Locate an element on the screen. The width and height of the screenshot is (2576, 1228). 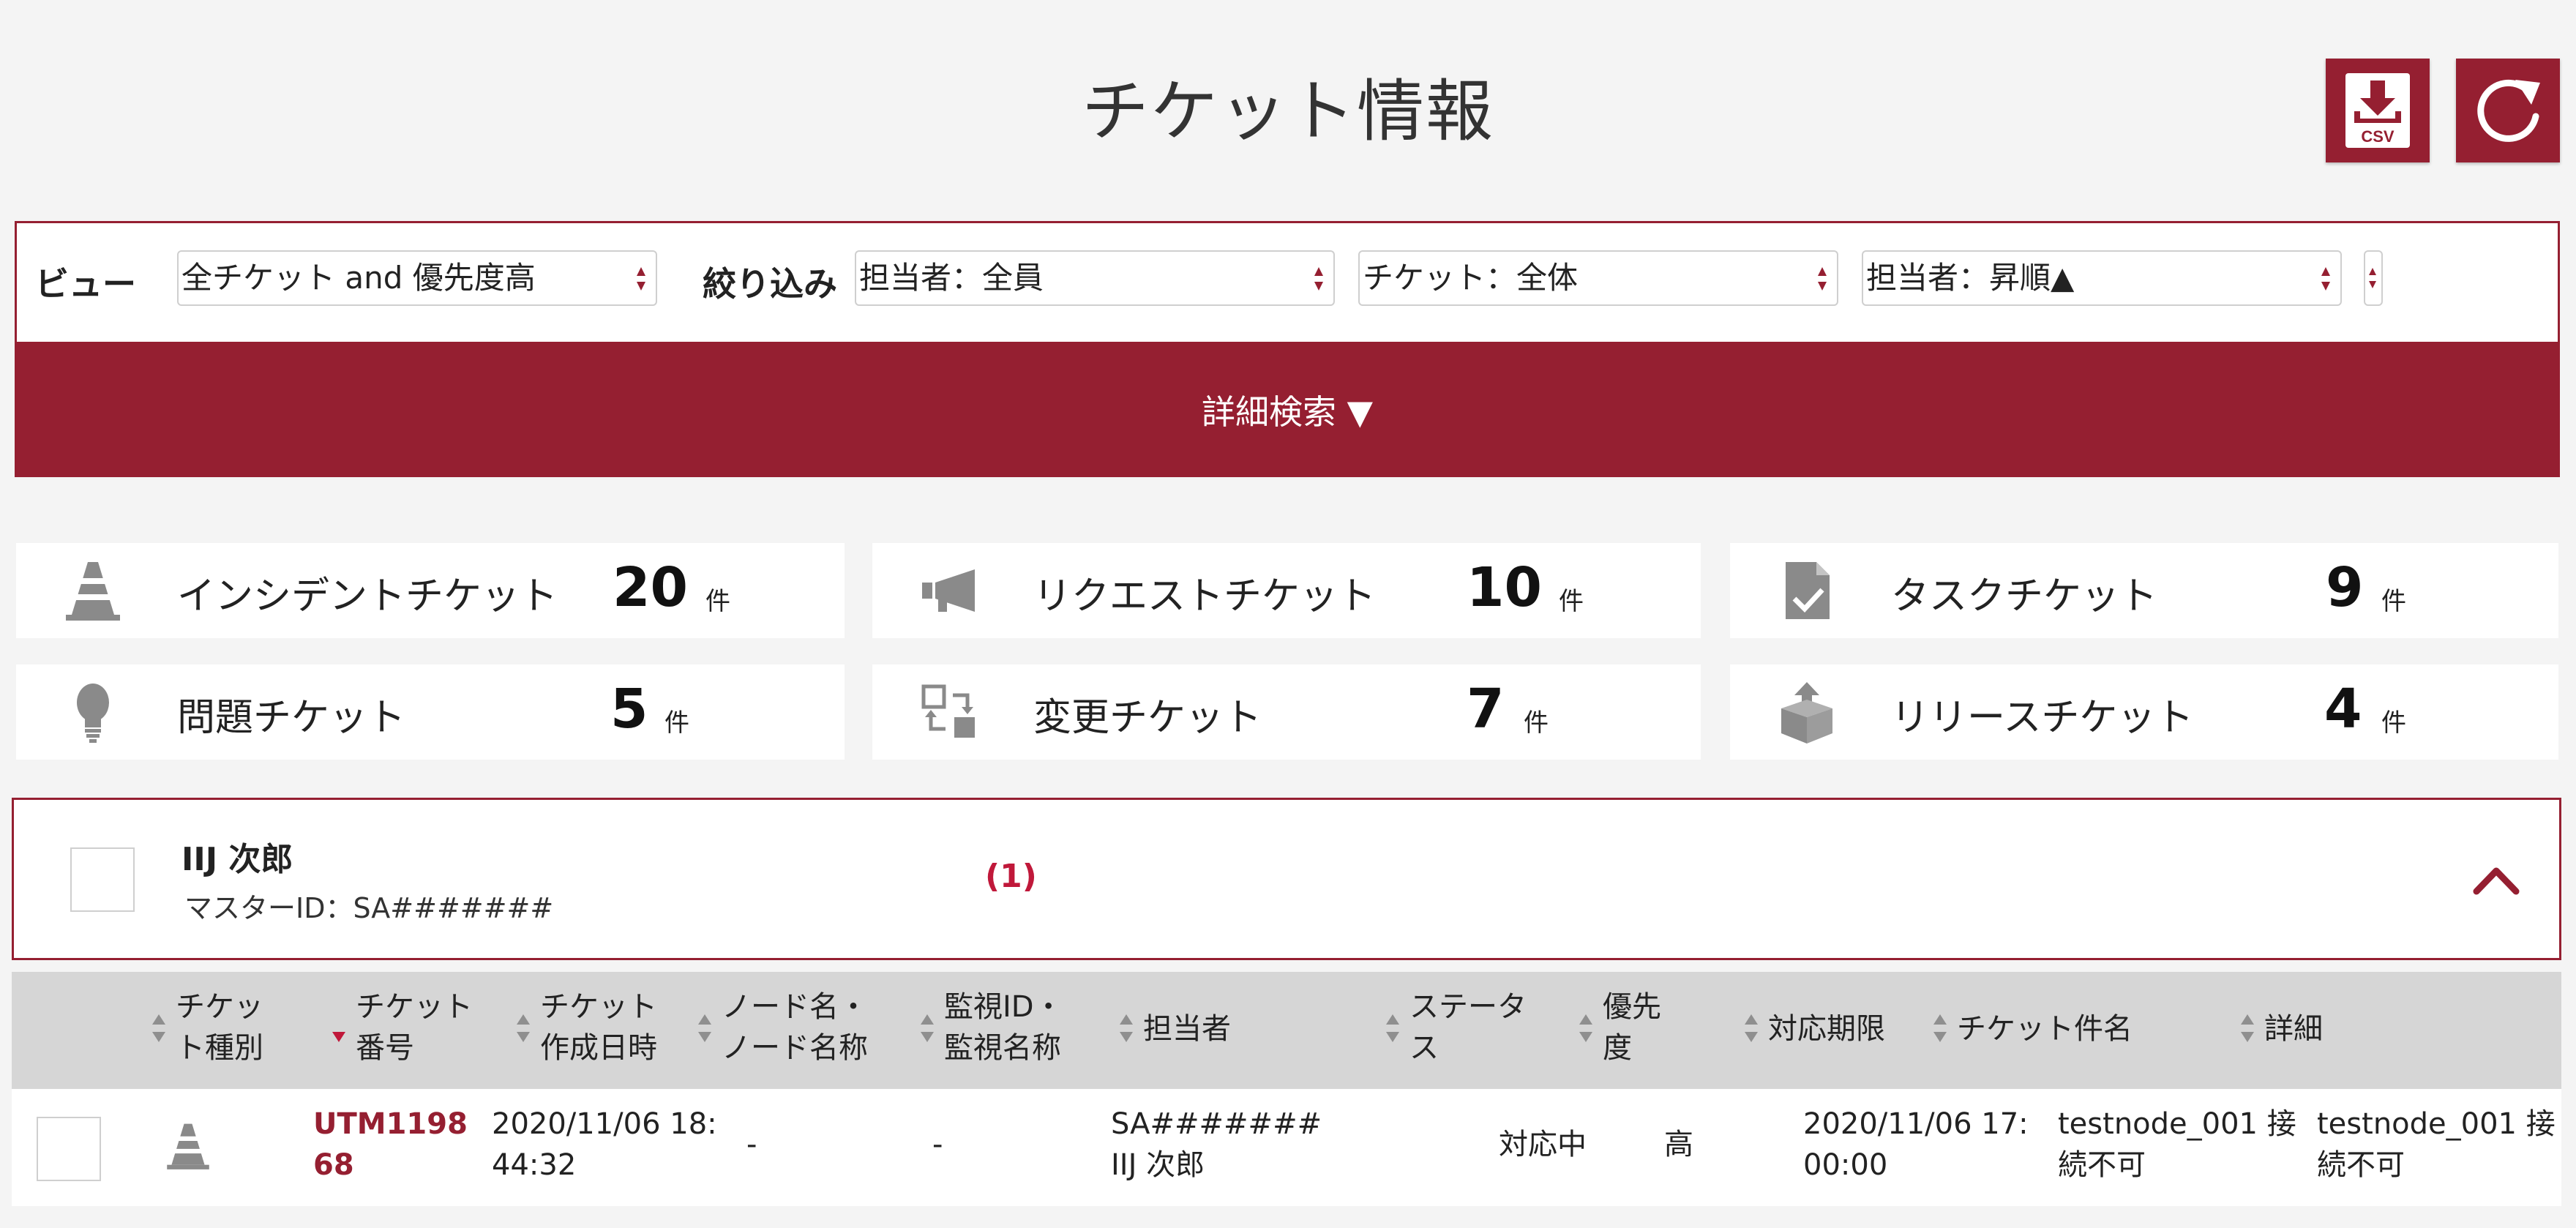
summary-count: 4 is located at coordinates (2343, 709).